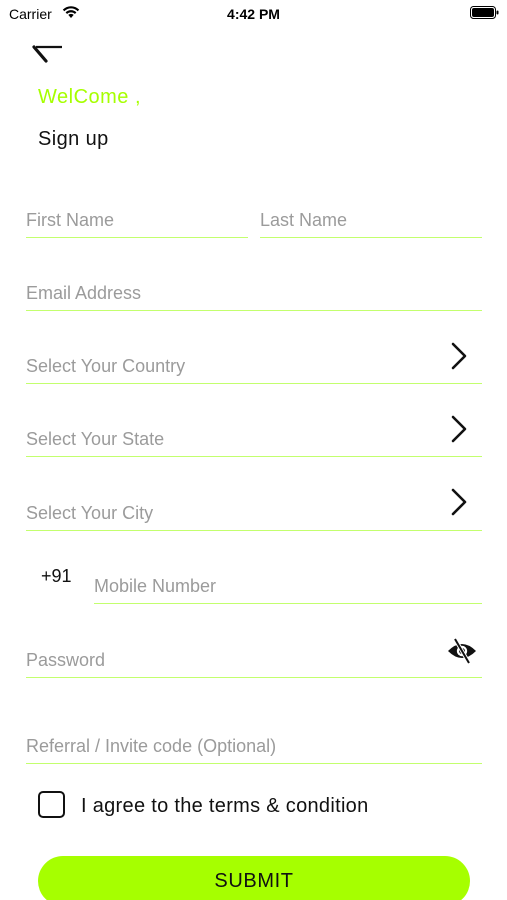 The width and height of the screenshot is (507, 900). Describe the element at coordinates (90, 97) in the screenshot. I see `welcome-text: WelCome ,` at that location.